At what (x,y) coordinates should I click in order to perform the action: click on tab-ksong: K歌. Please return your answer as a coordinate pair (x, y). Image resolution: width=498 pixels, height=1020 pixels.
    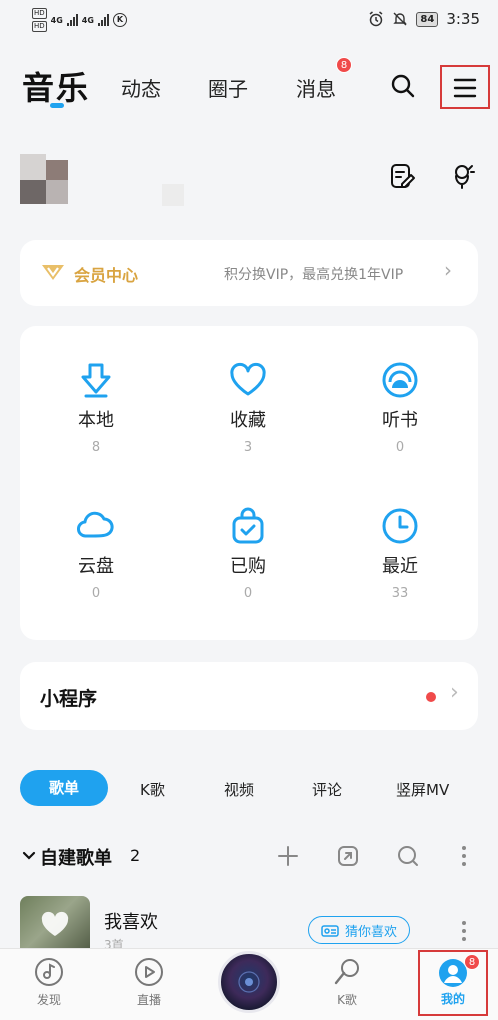
    Looking at the image, I should click on (152, 789).